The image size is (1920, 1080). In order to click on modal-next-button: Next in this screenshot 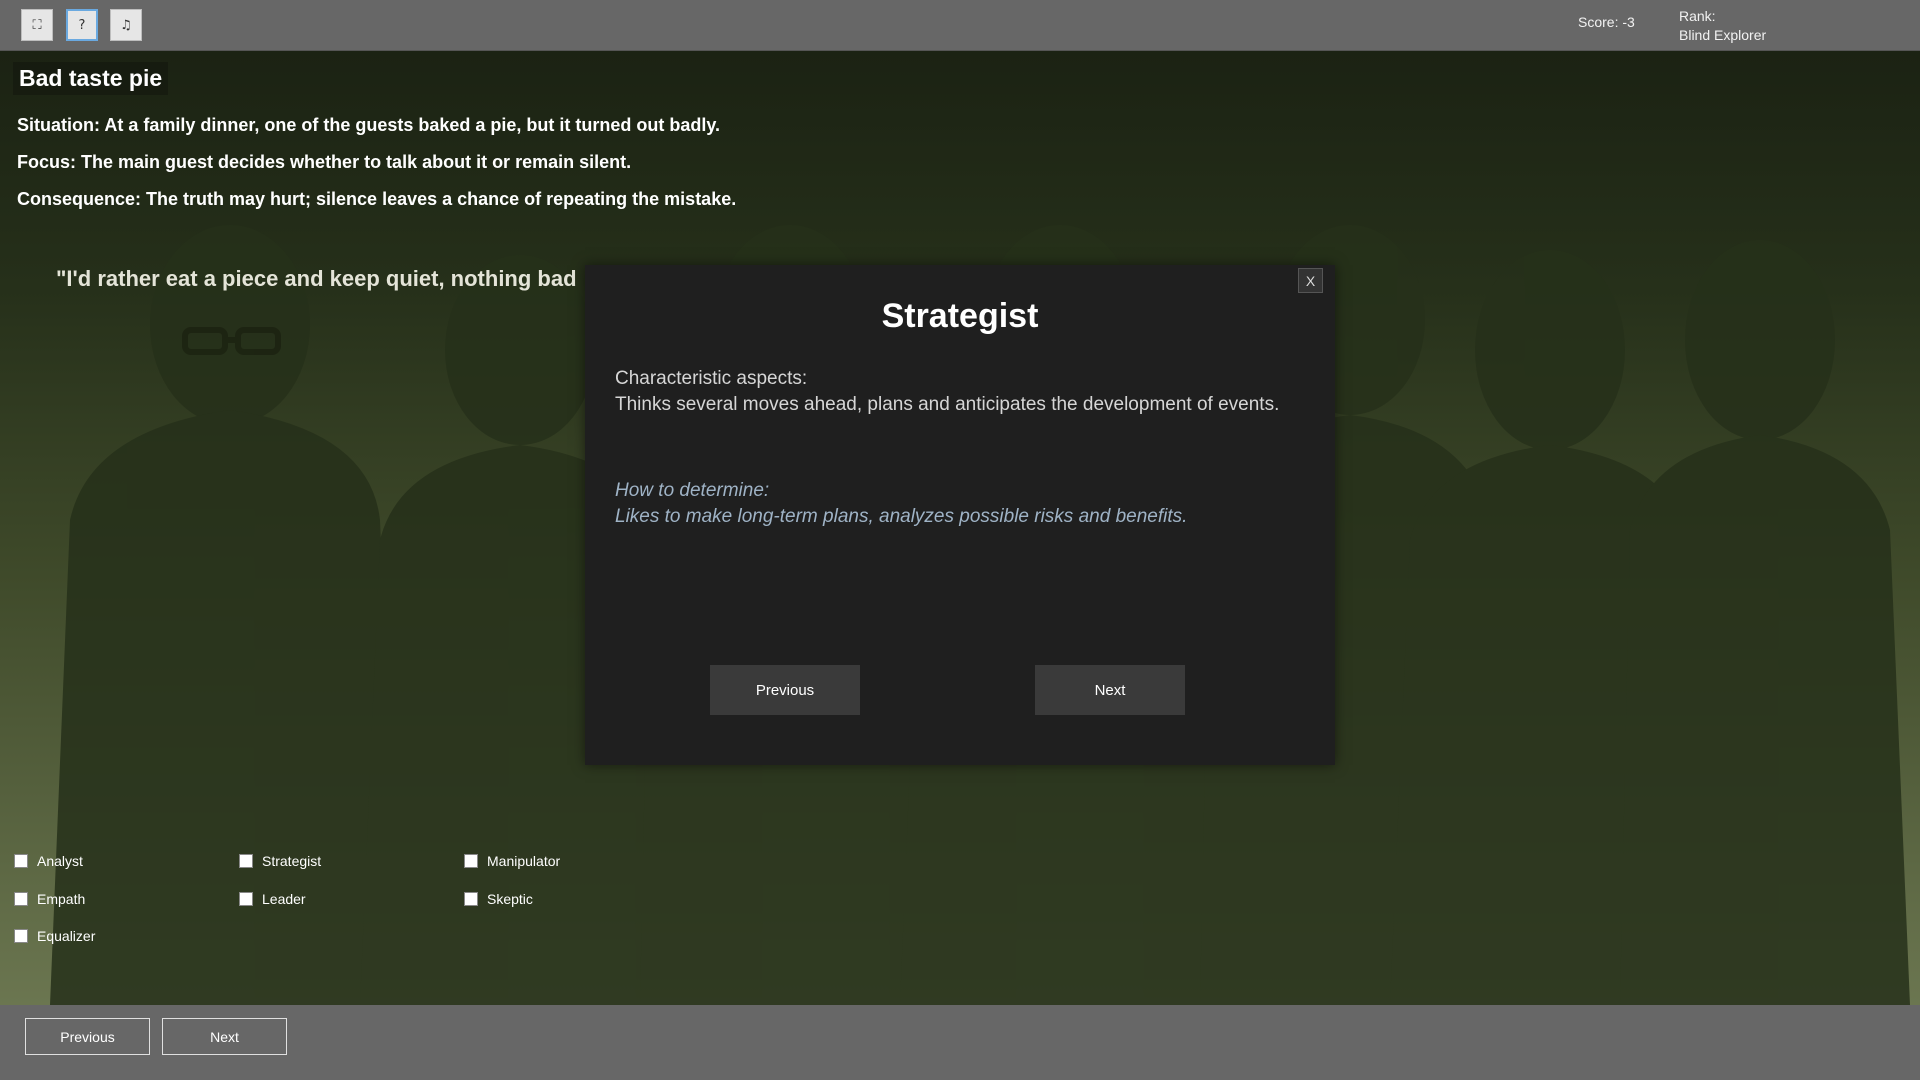, I will do `click(1110, 690)`.